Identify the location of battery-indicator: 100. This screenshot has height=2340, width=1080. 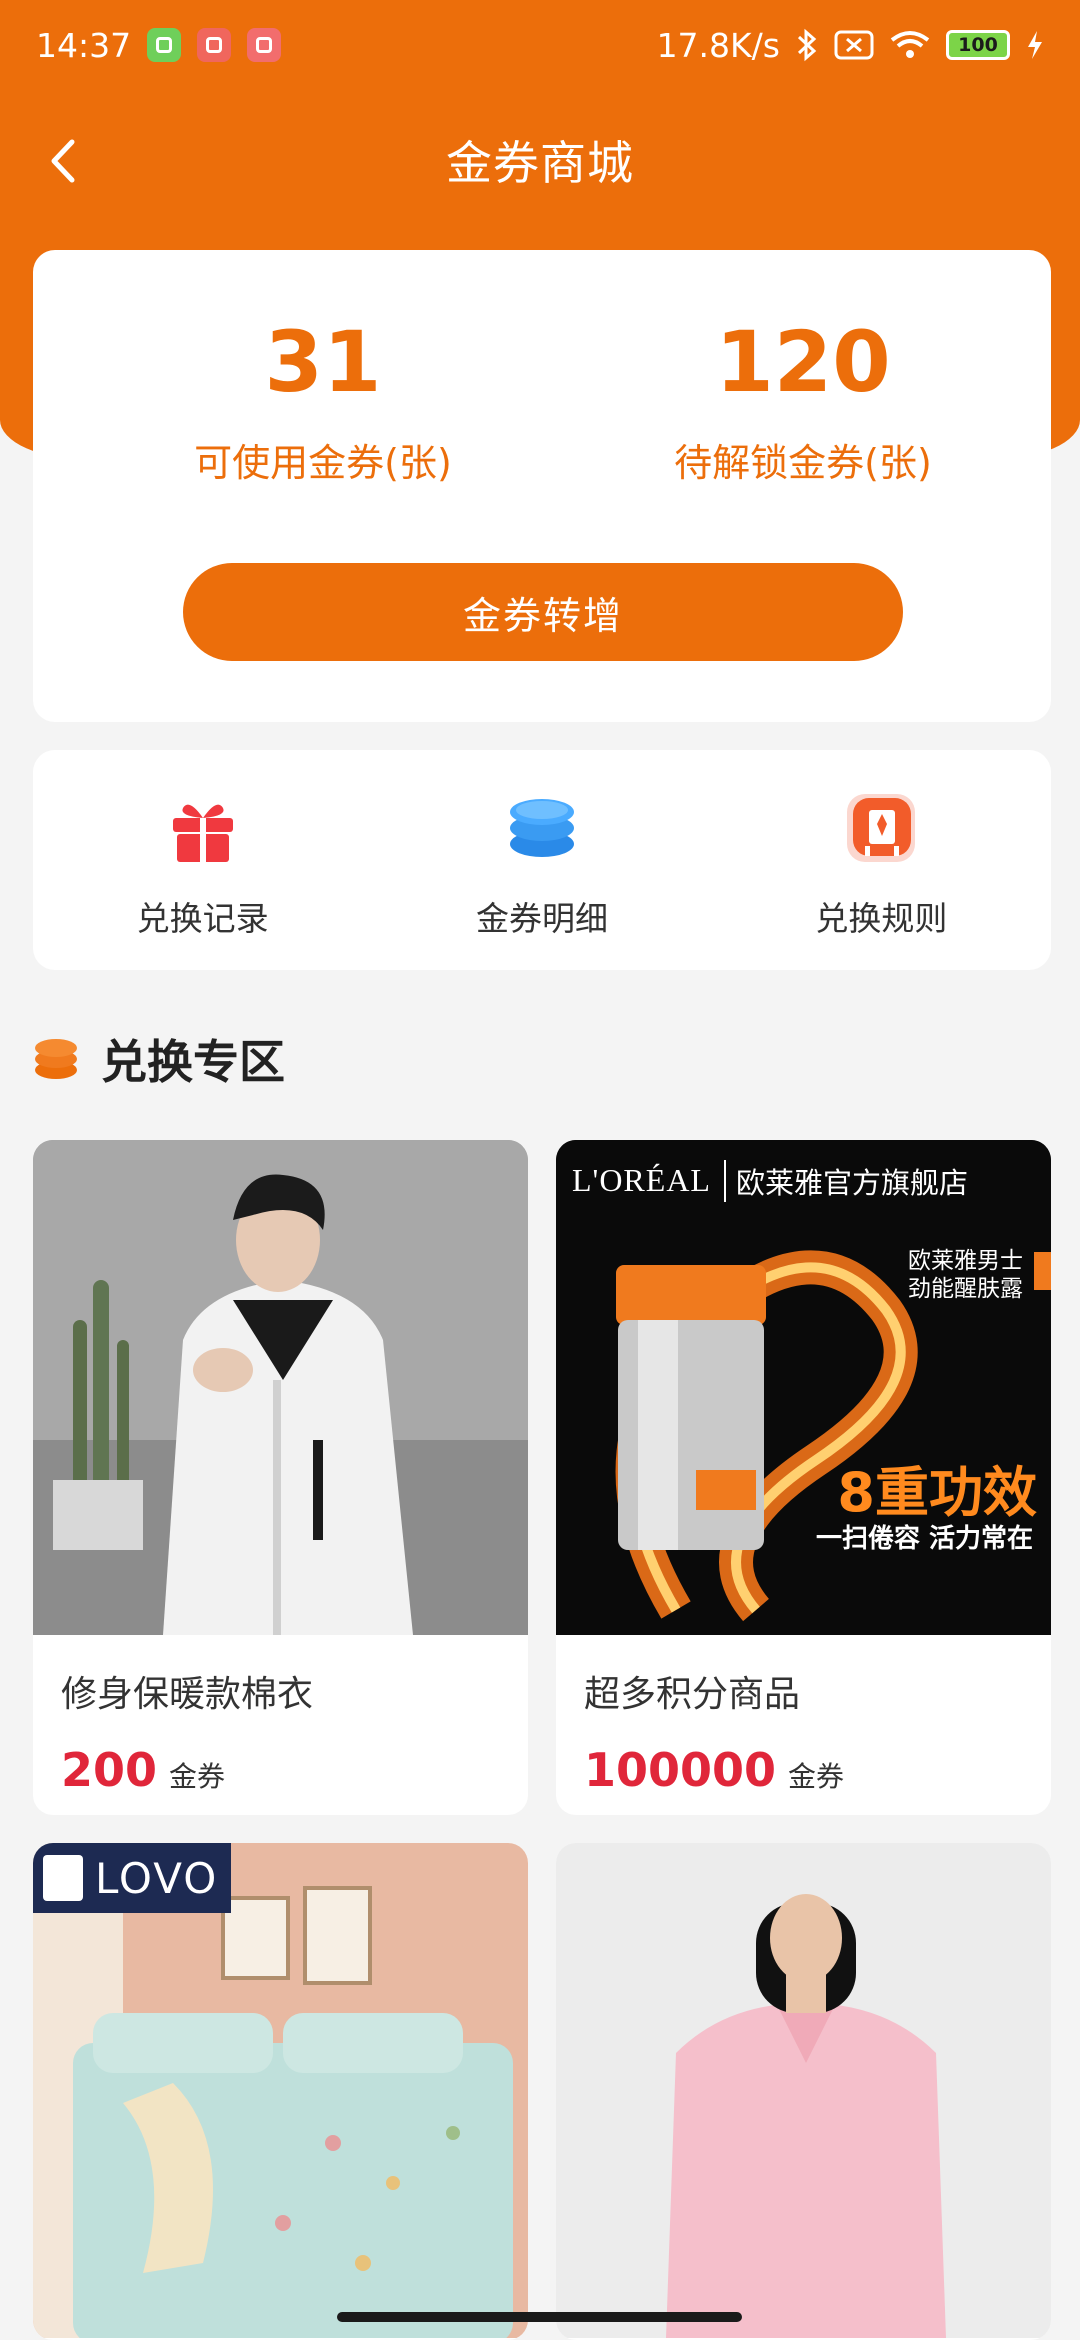
(978, 45).